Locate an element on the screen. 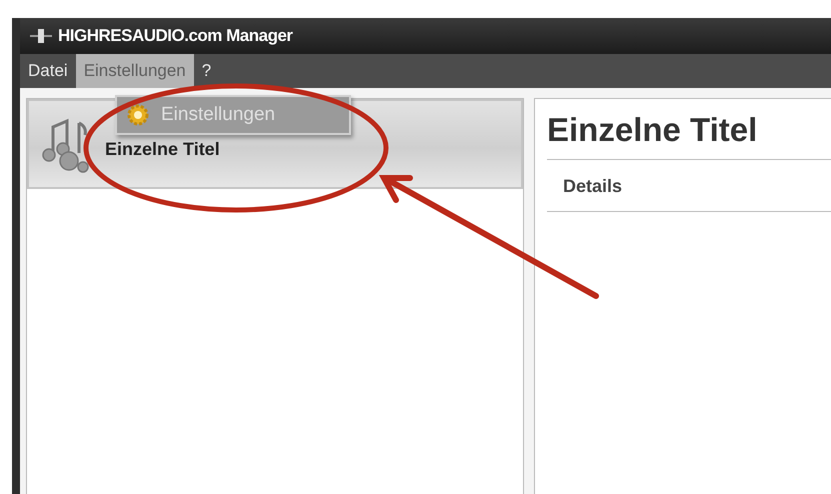  page-heading: Einzelne Titel is located at coordinates (689, 129).